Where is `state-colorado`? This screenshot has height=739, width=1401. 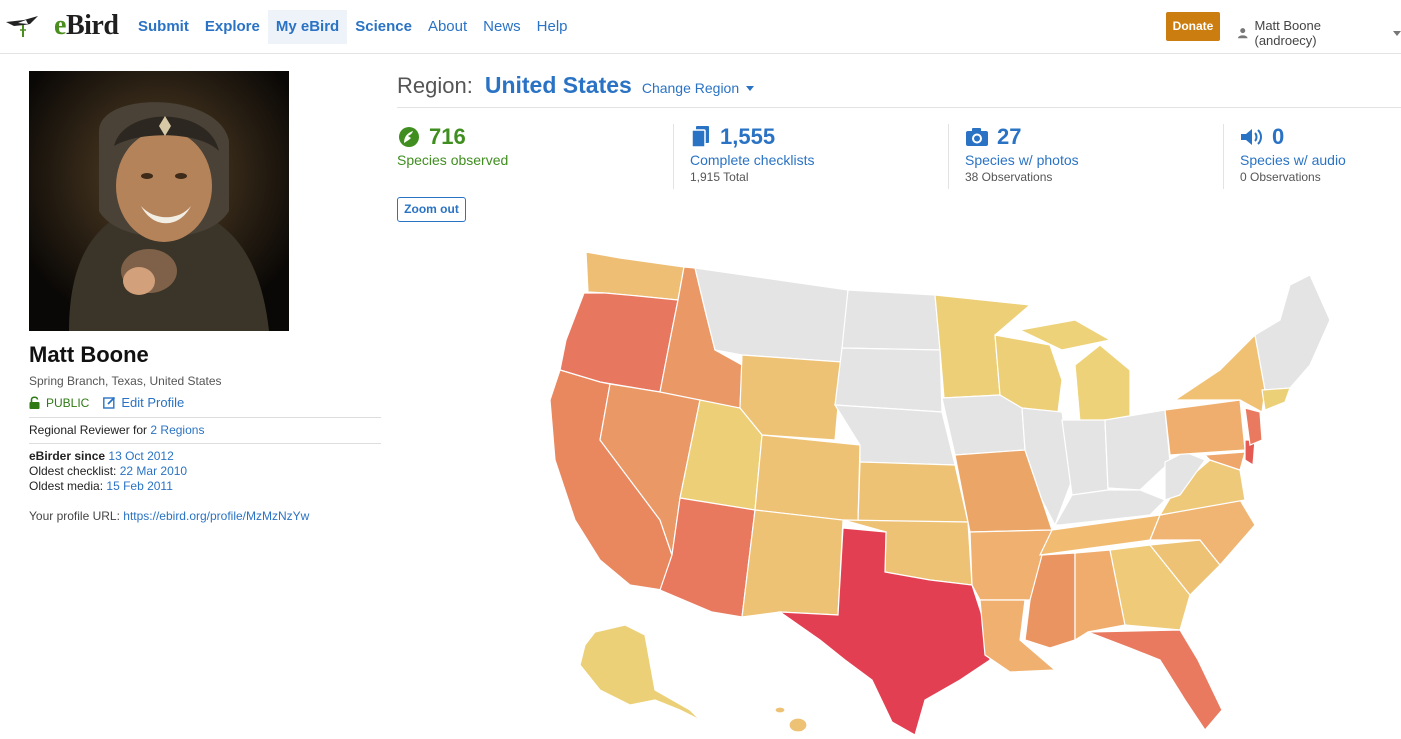
state-colorado is located at coordinates (807, 478).